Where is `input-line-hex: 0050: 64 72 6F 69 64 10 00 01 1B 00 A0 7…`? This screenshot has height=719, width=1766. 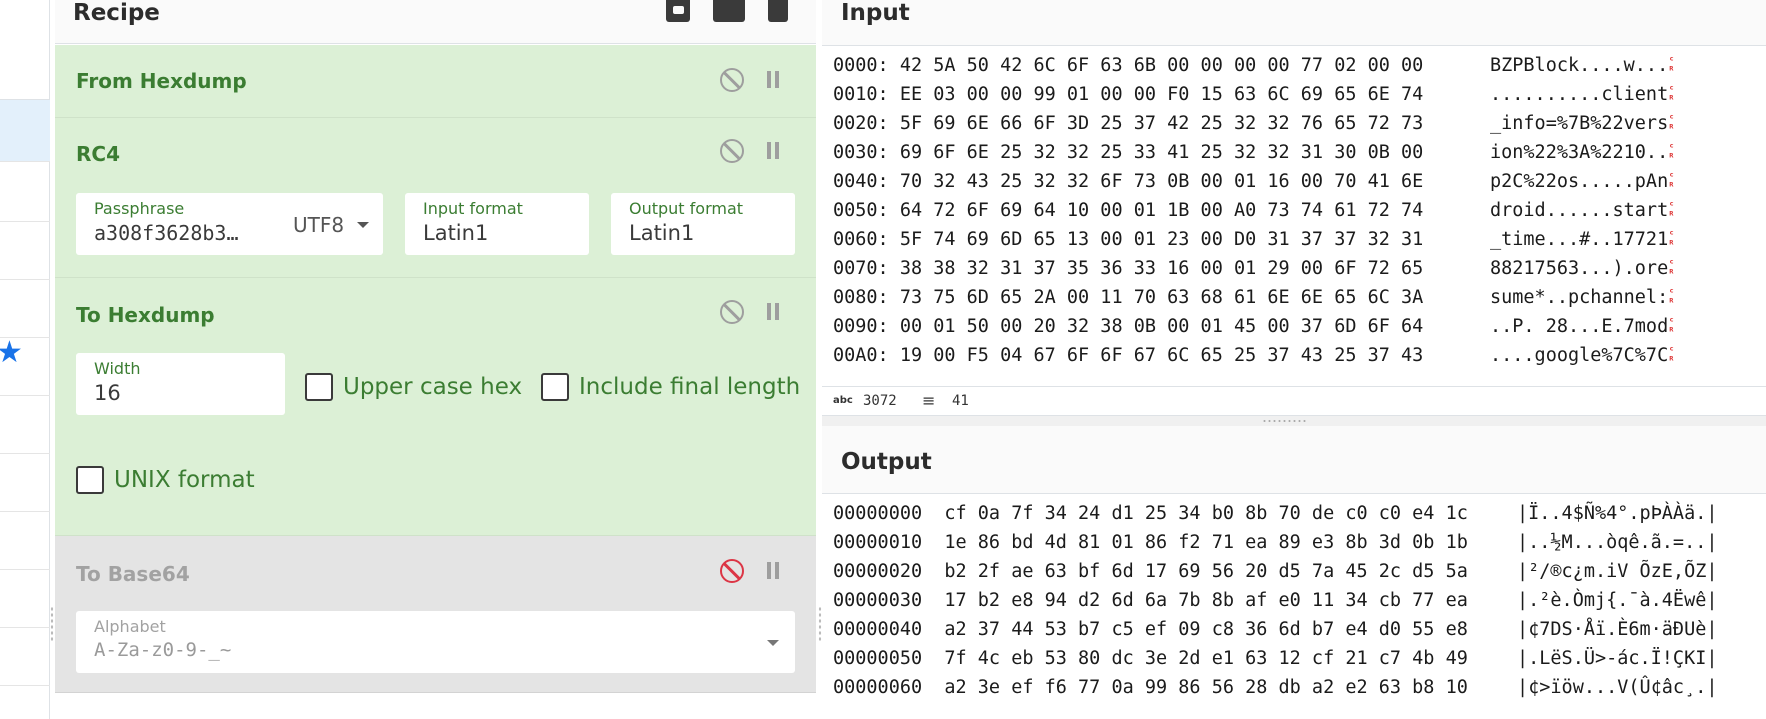 input-line-hex: 0050: 64 72 6F 69 64 10 00 01 1B 00 A0 7… is located at coordinates (1128, 210).